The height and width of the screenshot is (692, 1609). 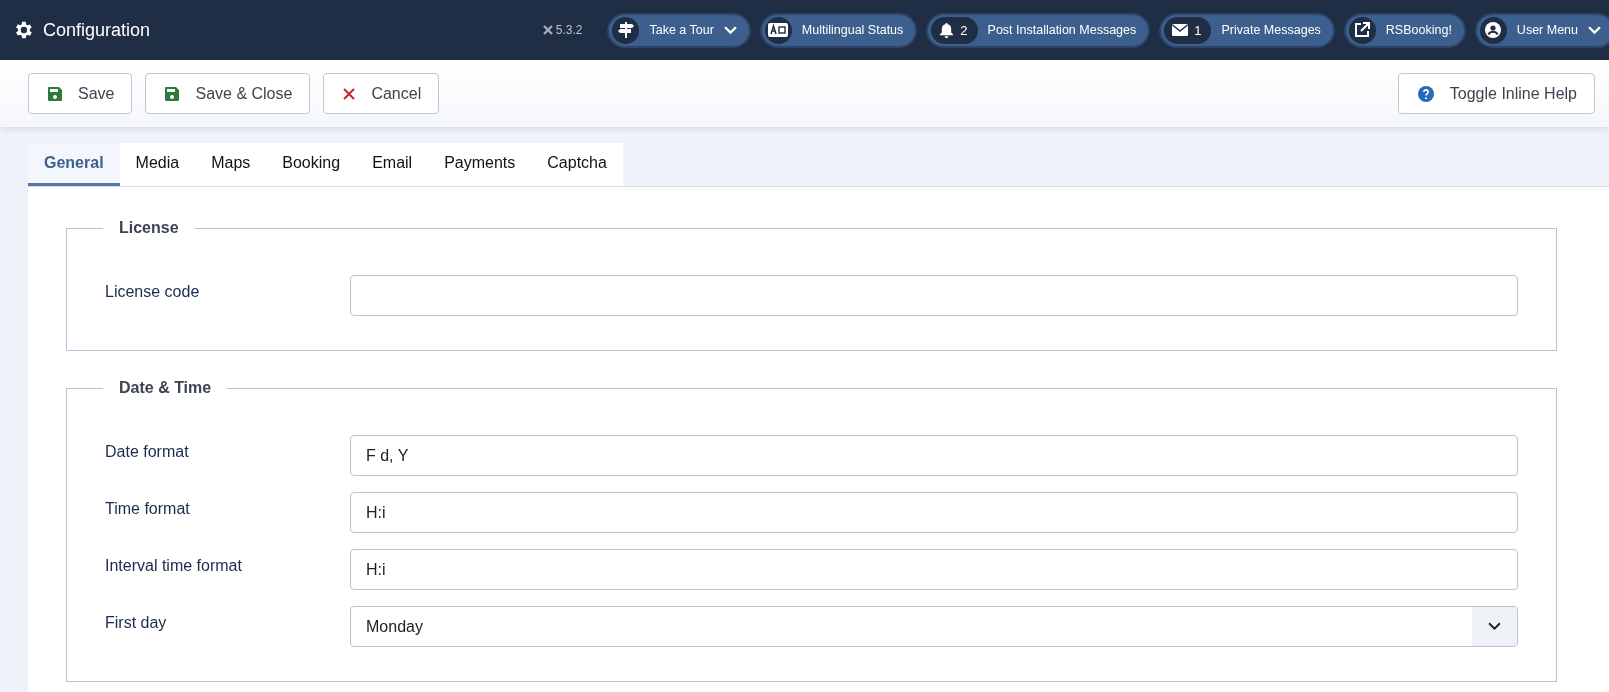 I want to click on field-label: Time format, so click(x=148, y=508).